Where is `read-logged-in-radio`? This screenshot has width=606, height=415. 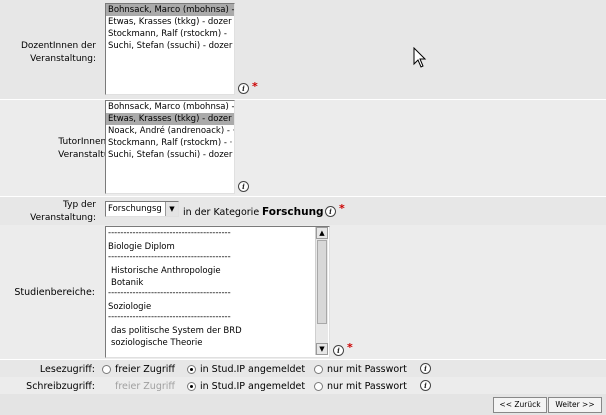 read-logged-in-radio is located at coordinates (191, 369).